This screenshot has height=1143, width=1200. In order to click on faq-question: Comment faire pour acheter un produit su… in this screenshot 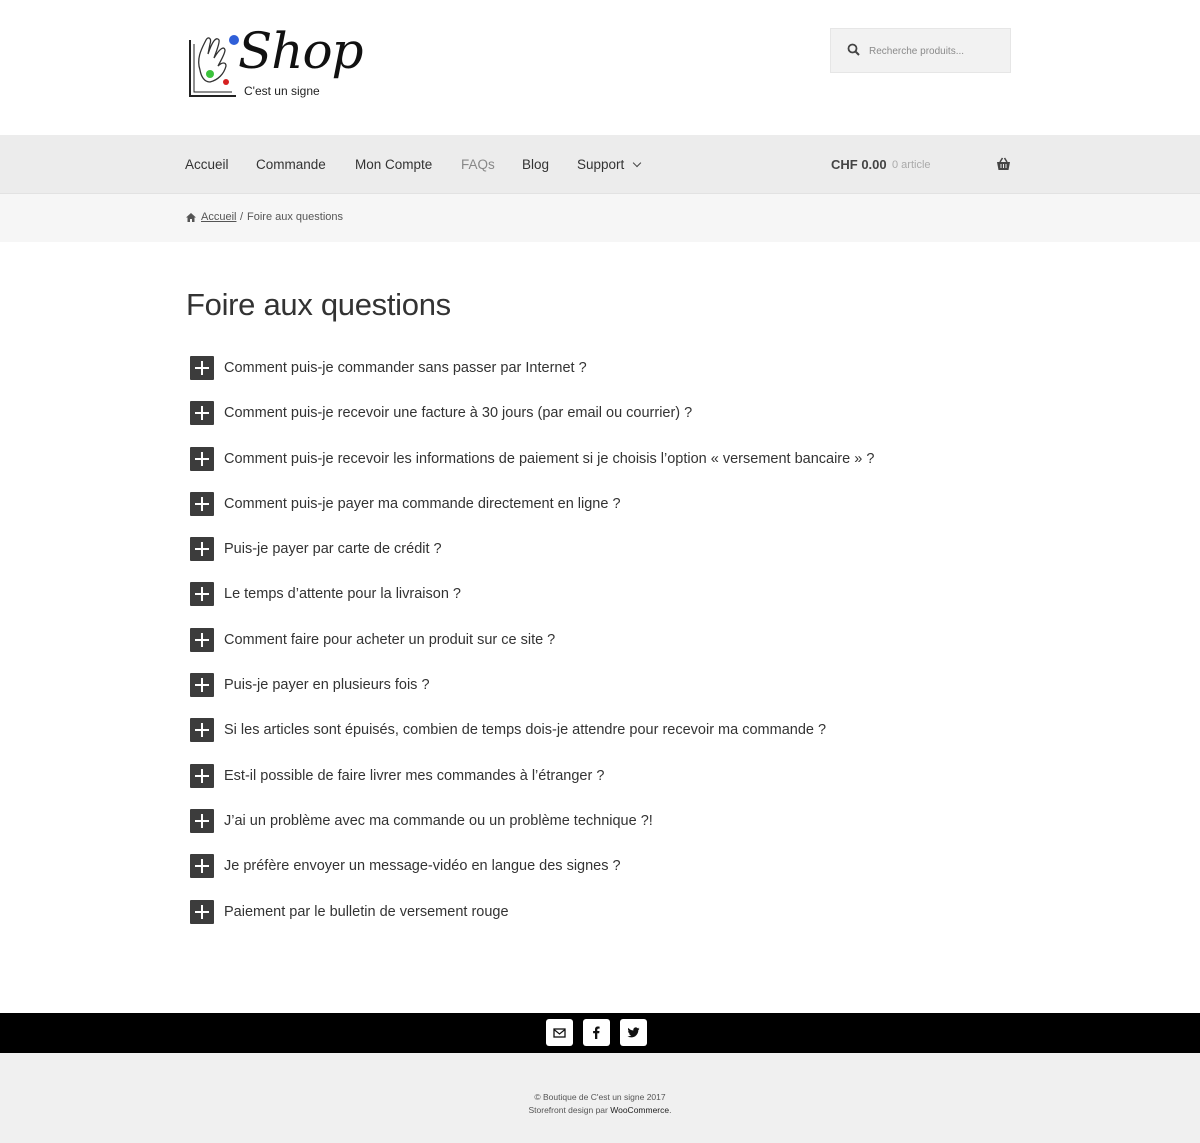, I will do `click(389, 640)`.